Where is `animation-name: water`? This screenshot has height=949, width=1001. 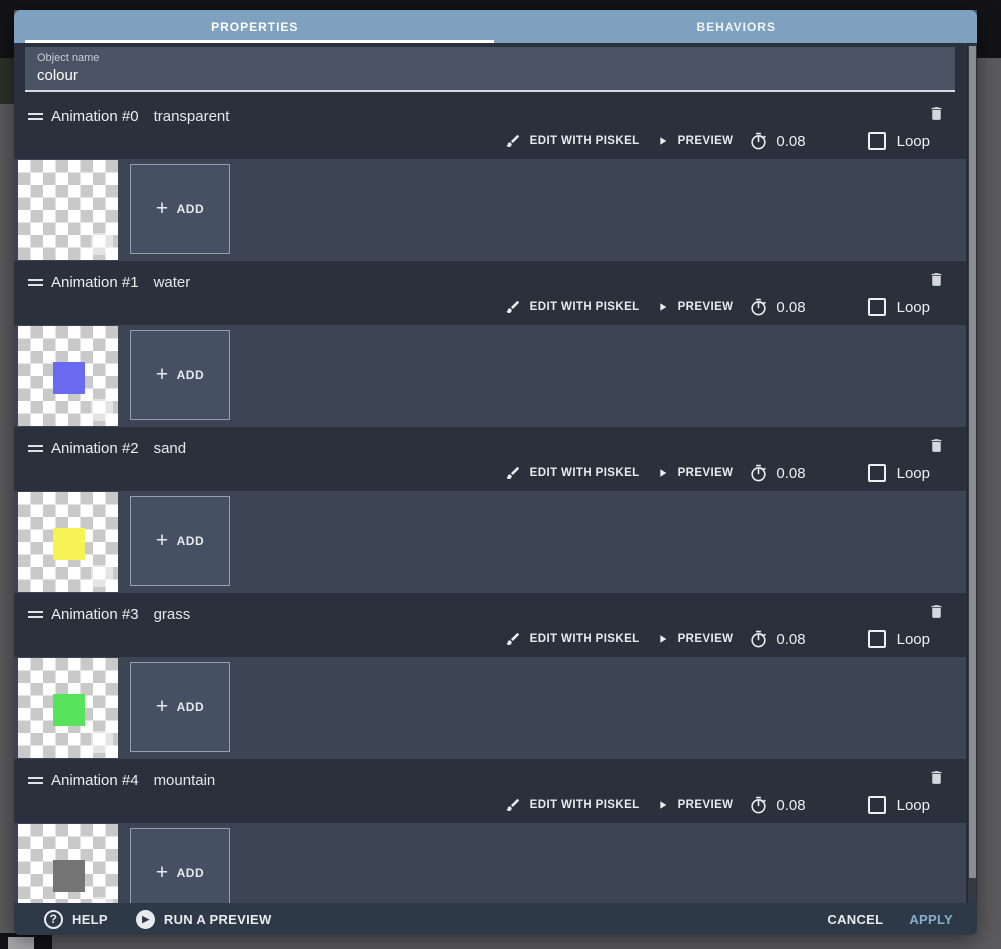
animation-name: water is located at coordinates (172, 282).